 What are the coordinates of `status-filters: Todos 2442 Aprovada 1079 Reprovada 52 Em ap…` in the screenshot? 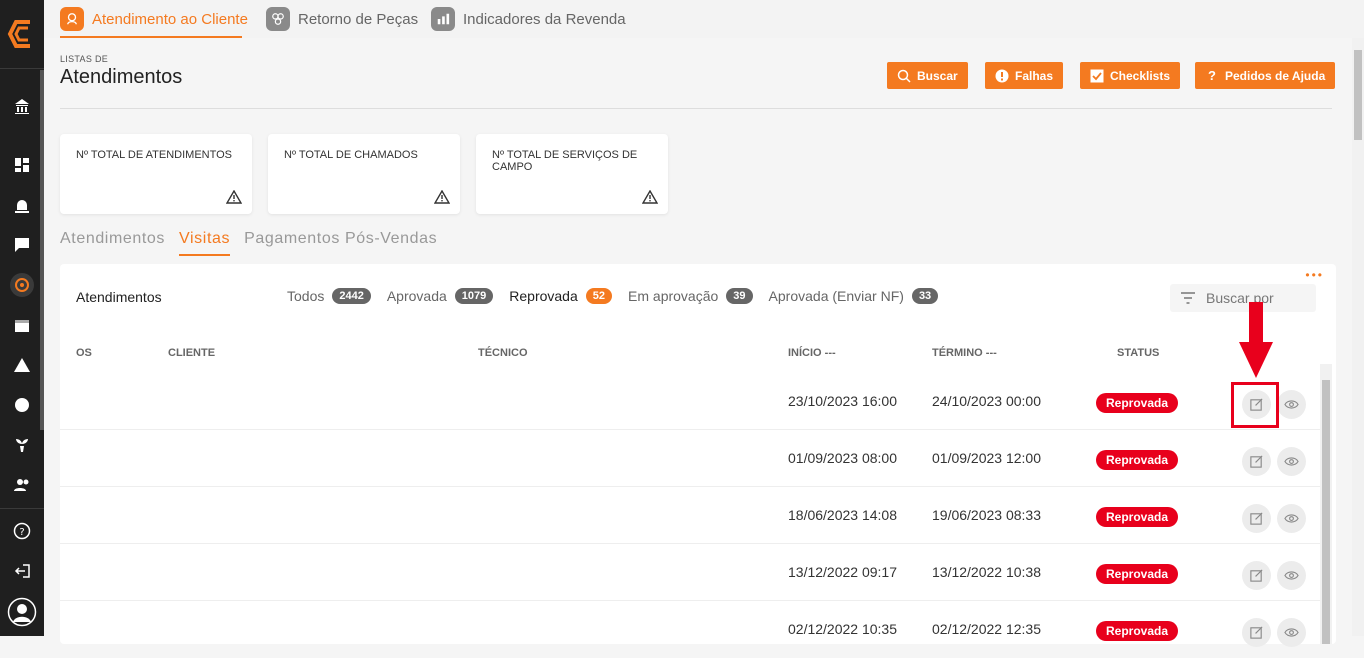 It's located at (613, 296).